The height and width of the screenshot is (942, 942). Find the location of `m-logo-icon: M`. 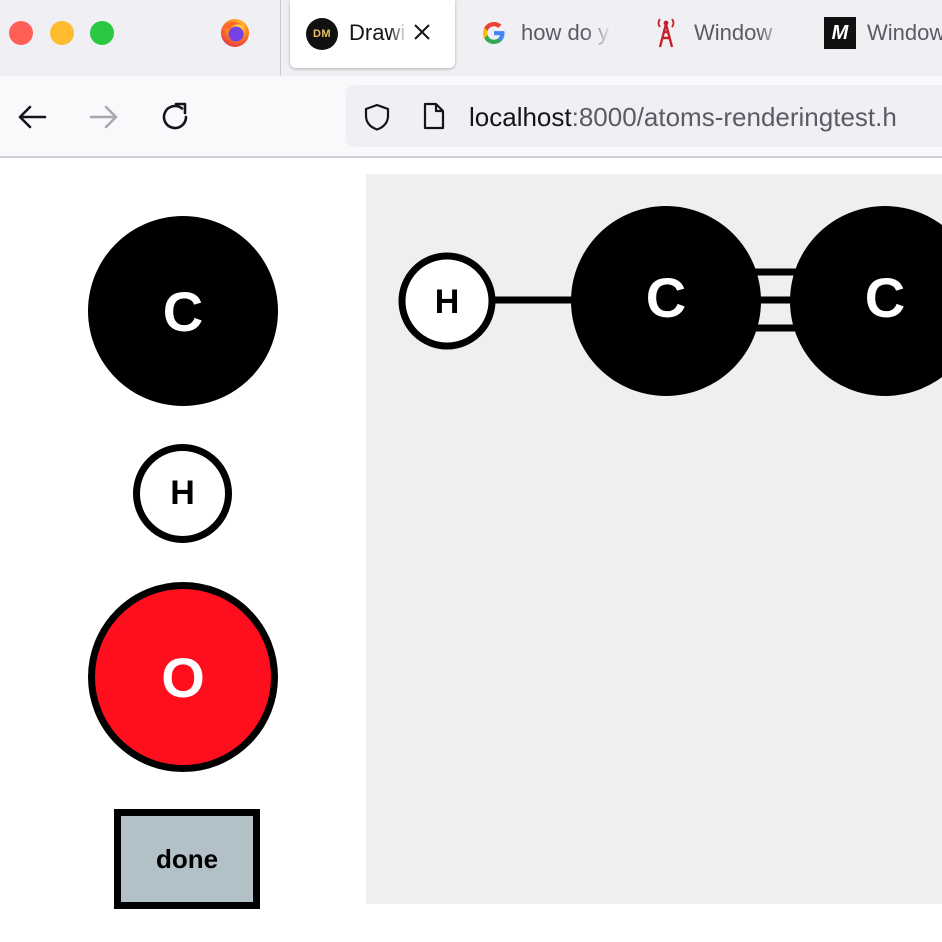

m-logo-icon: M is located at coordinates (840, 33).